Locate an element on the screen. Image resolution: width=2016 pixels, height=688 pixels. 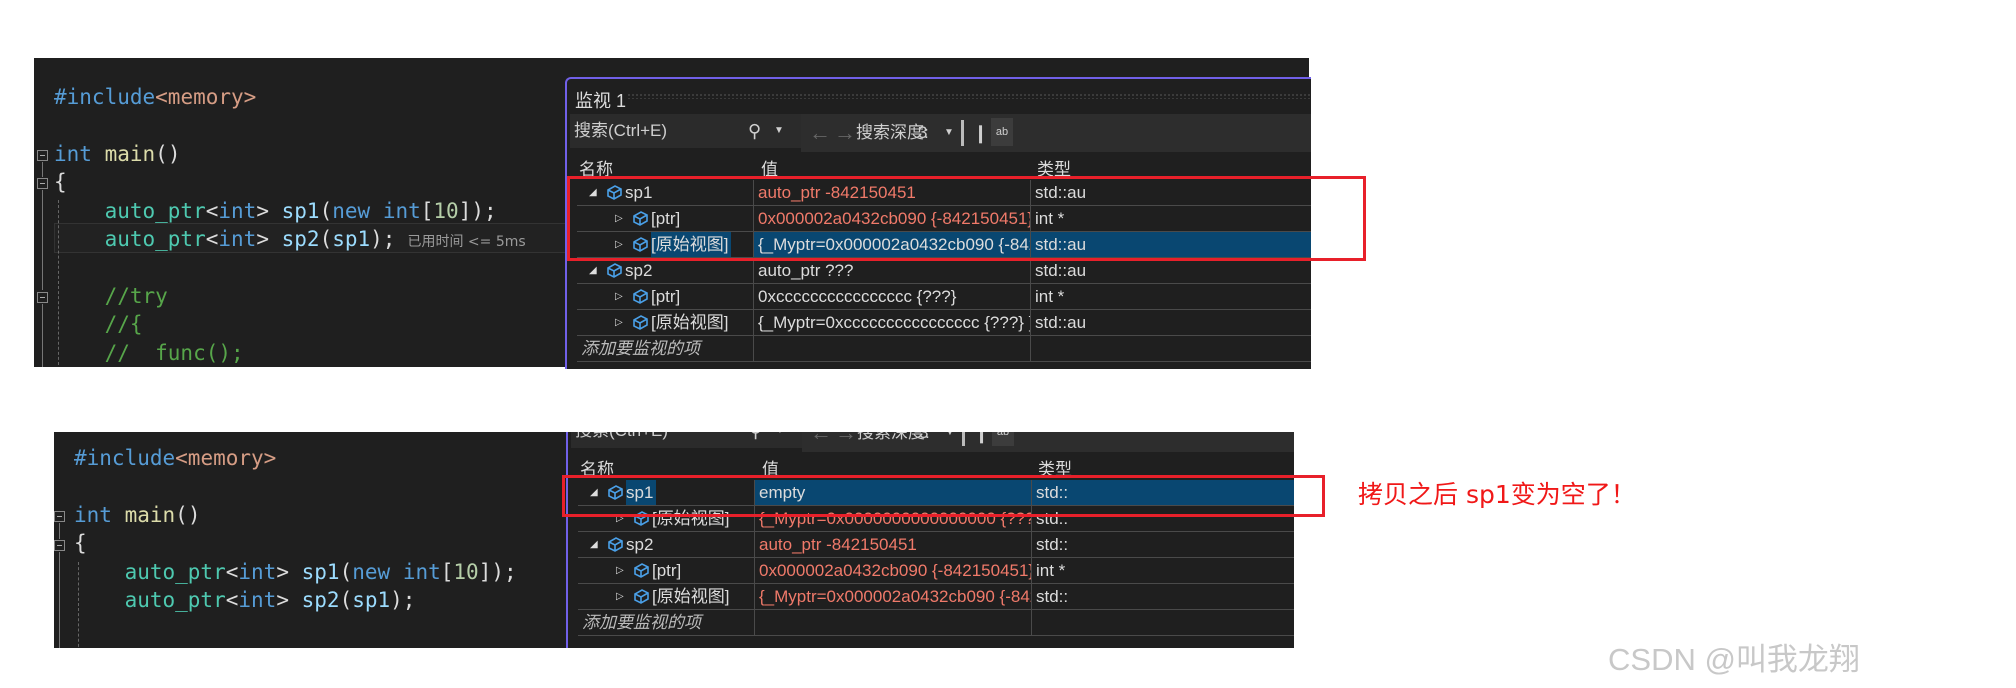
watch-row: ◢ sp2 auto_ptr -842150451 std:: is located at coordinates (936, 545).